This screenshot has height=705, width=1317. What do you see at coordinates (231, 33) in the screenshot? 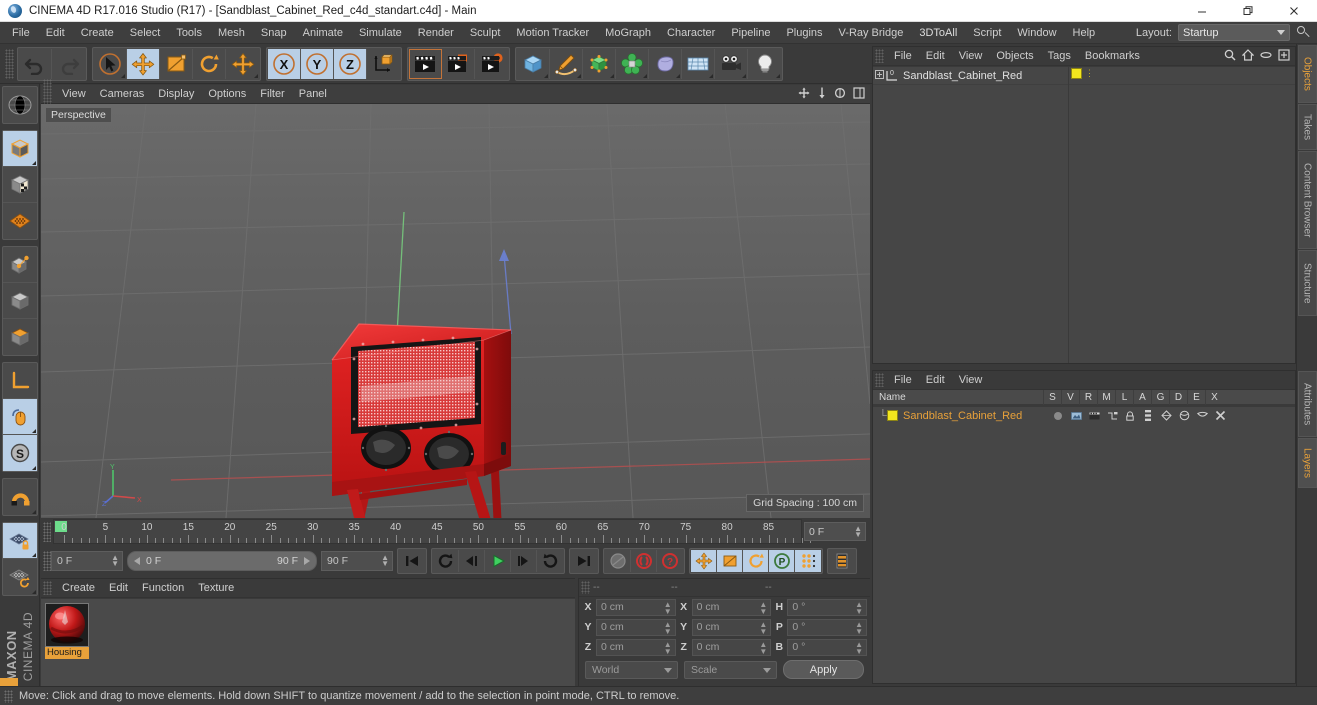
I see `menu-mesh: Mesh` at bounding box center [231, 33].